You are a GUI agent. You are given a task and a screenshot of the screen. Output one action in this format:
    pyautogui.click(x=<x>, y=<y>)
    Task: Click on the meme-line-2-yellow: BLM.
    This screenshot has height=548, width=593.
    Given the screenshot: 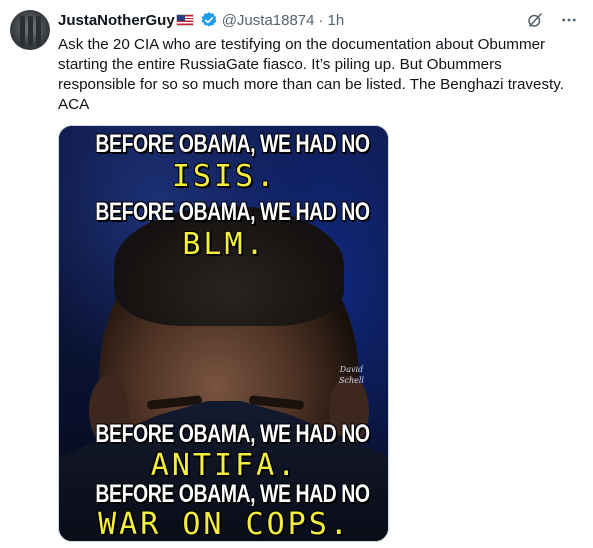 What is the action you would take?
    pyautogui.click(x=224, y=244)
    